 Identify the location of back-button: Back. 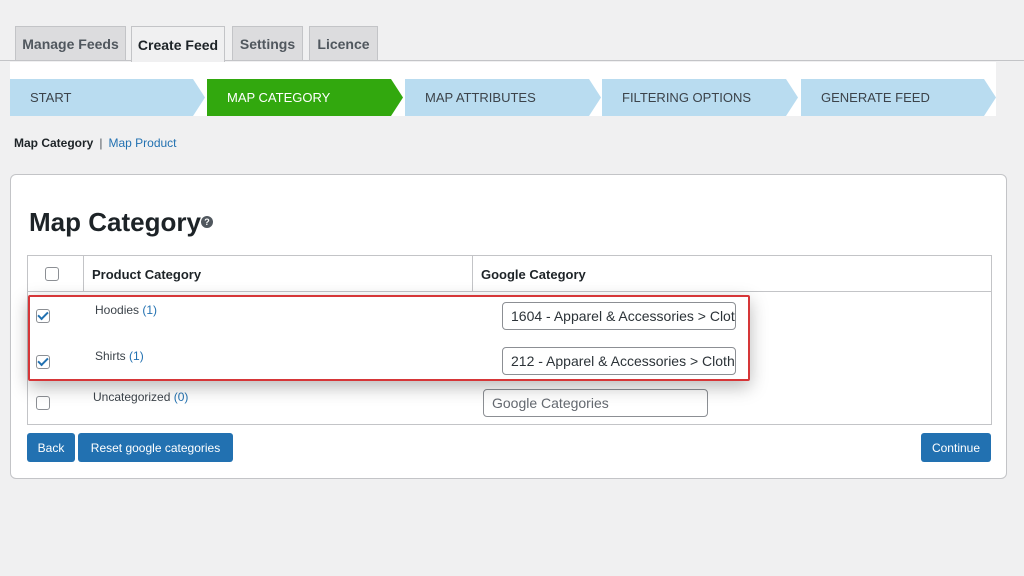
(51, 447).